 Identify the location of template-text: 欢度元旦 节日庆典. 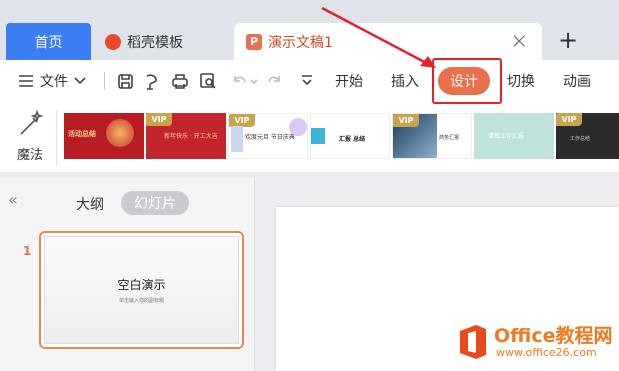
(270, 137).